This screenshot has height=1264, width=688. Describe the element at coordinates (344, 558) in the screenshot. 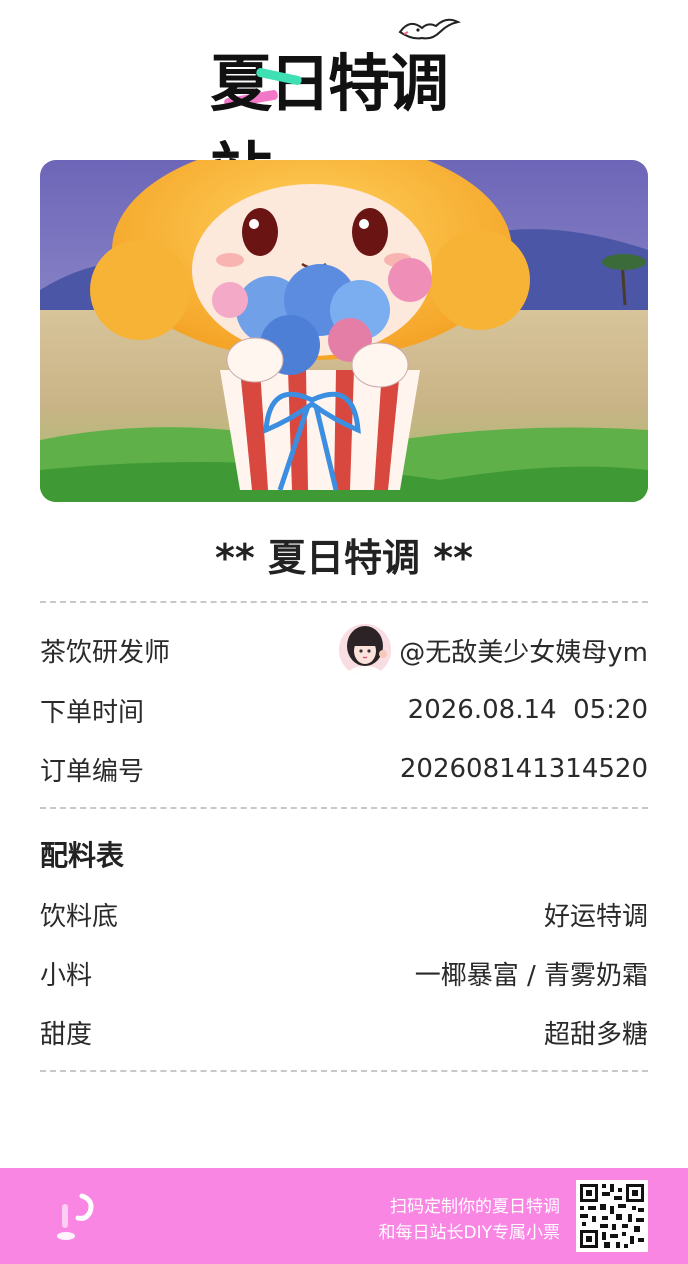

I see `drink-title: ** 夏日特调 **` at that location.